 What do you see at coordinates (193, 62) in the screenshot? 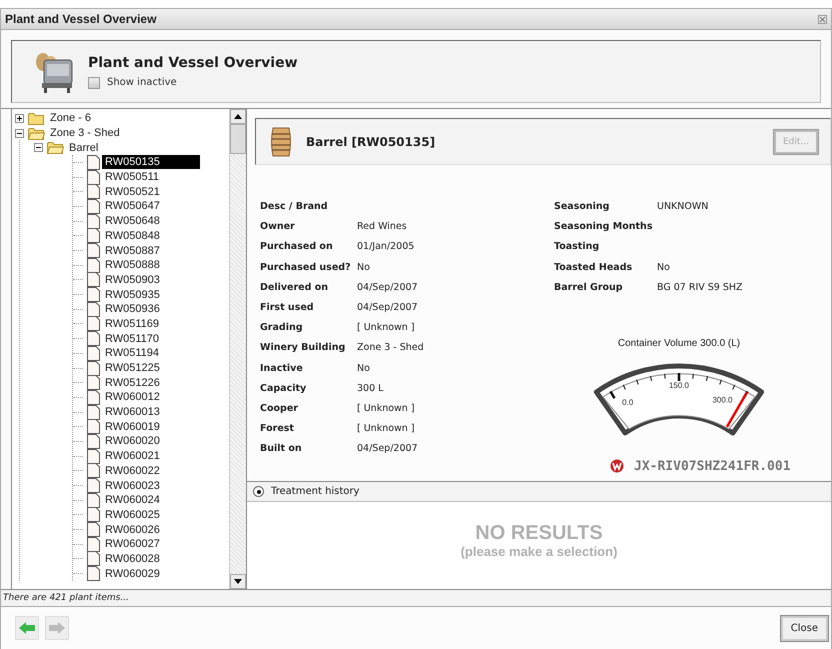
I see `page-title: Plant and Vessel Overview` at bounding box center [193, 62].